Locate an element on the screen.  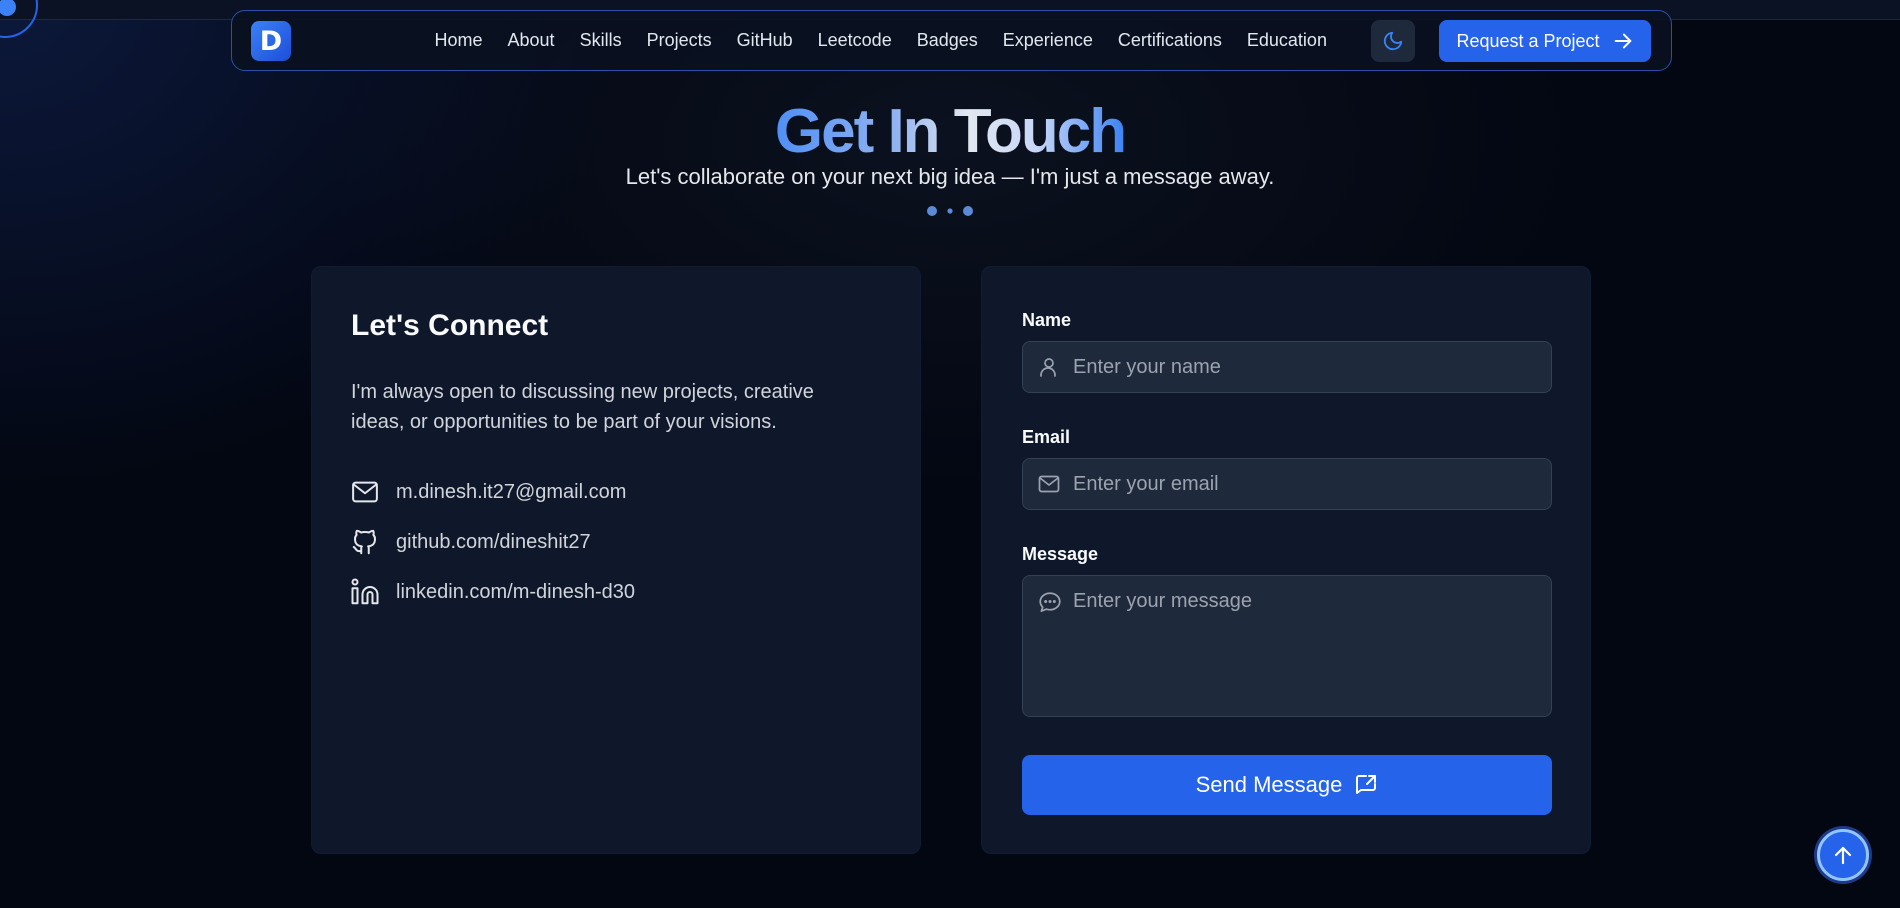
theme-toggle-button is located at coordinates (1393, 41).